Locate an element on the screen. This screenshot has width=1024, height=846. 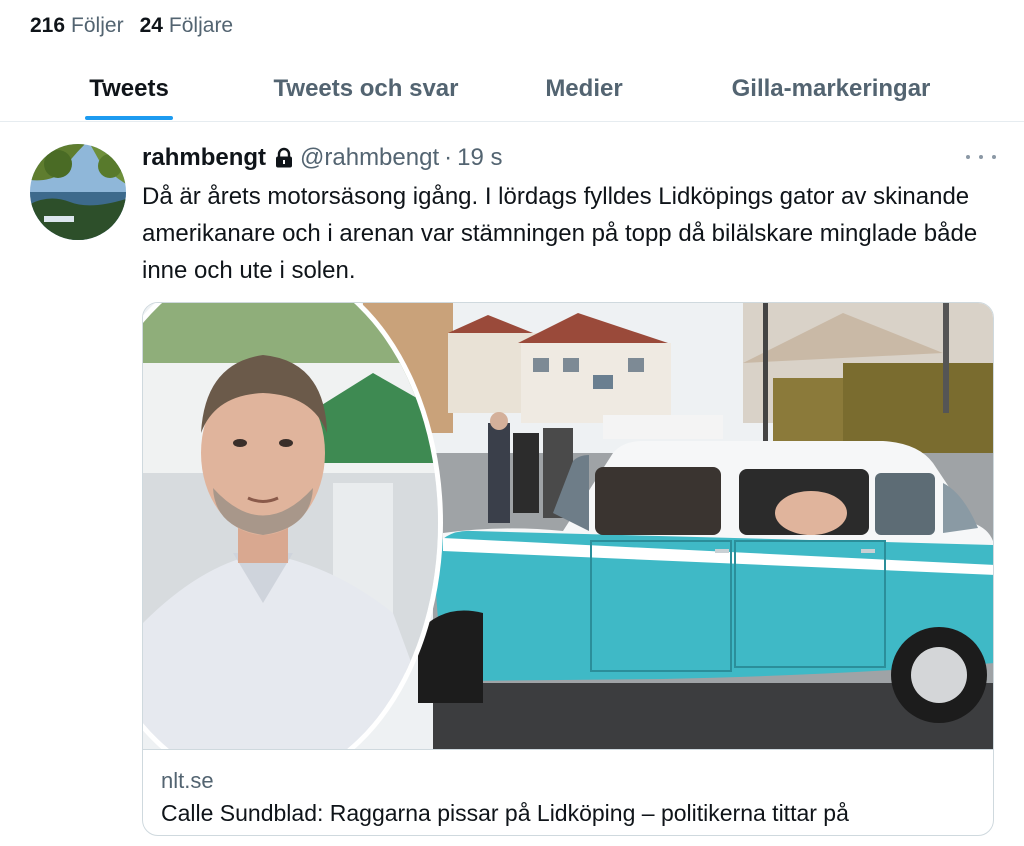
following-link: 216 Följer is located at coordinates (77, 26).